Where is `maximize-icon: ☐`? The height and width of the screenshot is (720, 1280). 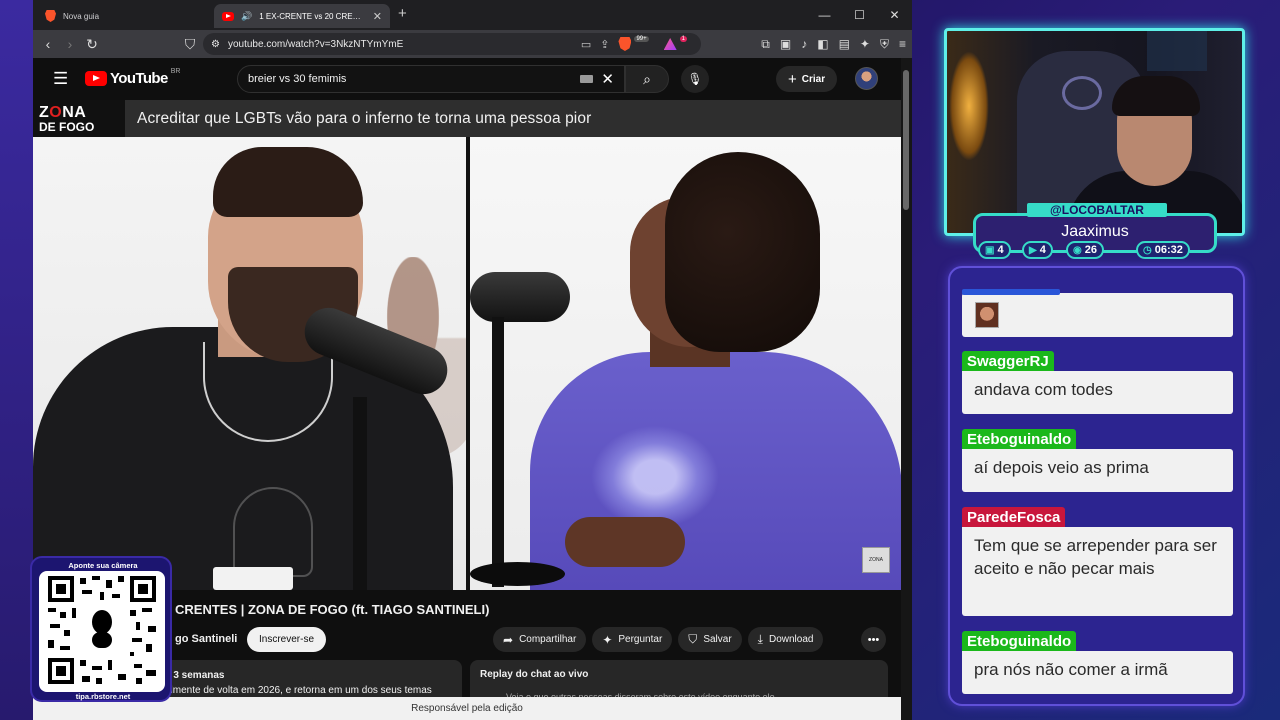 maximize-icon: ☐ is located at coordinates (859, 15).